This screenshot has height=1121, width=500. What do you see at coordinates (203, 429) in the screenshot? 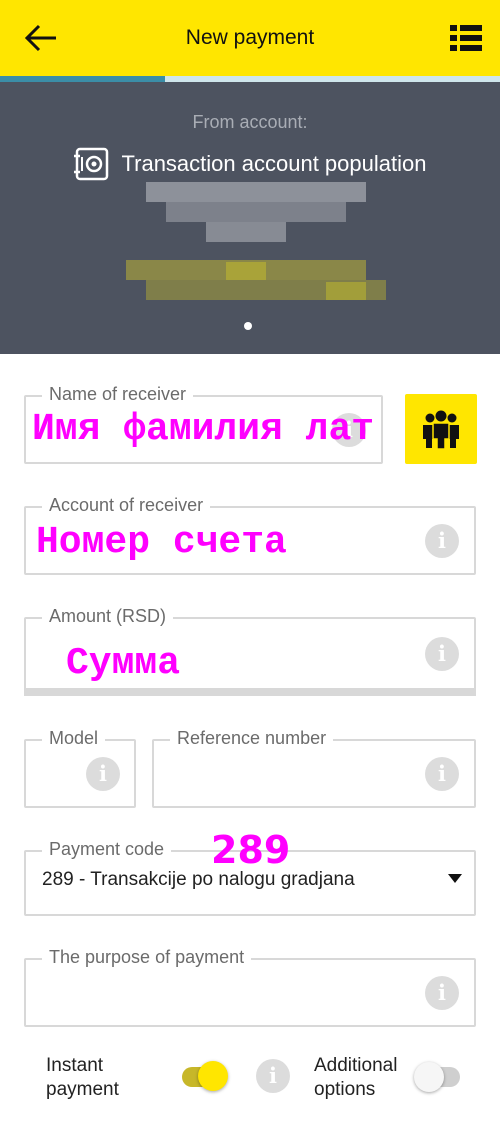
I see `receiver-name-value: Имя фамилия лат` at bounding box center [203, 429].